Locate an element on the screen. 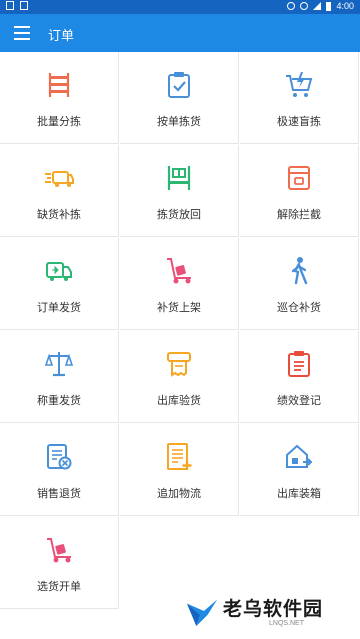 This screenshot has width=360, height=639. tile-patrol-restock: 巡仓补货 is located at coordinates (299, 284).